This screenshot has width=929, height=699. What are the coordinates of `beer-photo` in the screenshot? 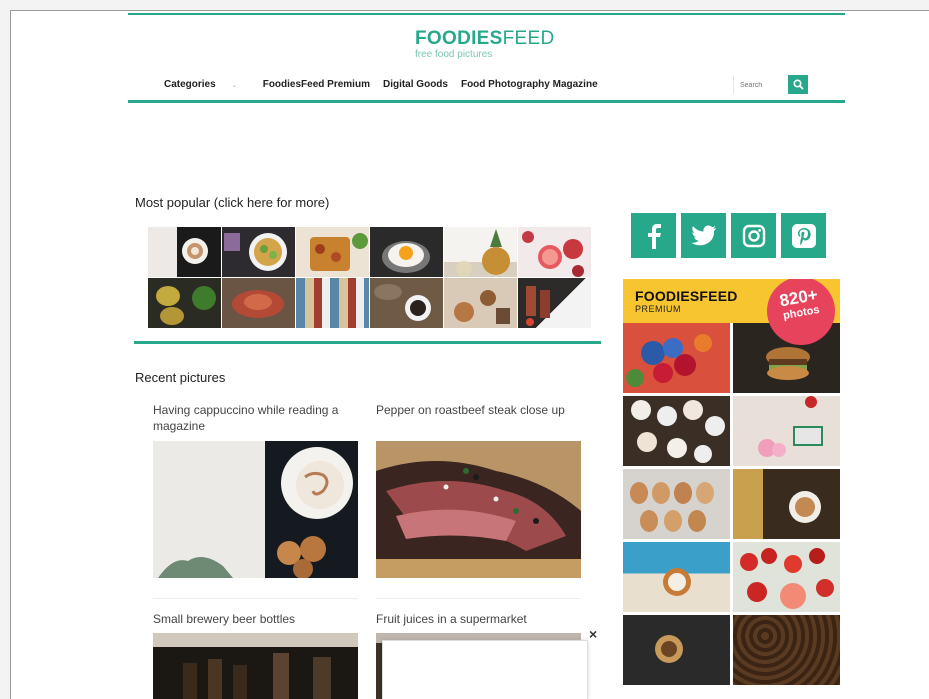 It's located at (255, 666).